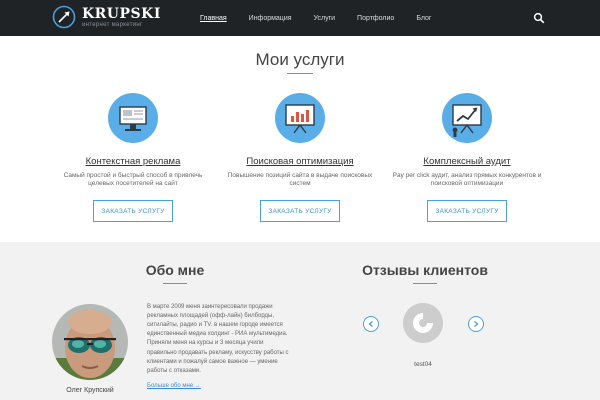  Describe the element at coordinates (90, 390) in the screenshot. I see `owner-name: Олег Крупский` at that location.